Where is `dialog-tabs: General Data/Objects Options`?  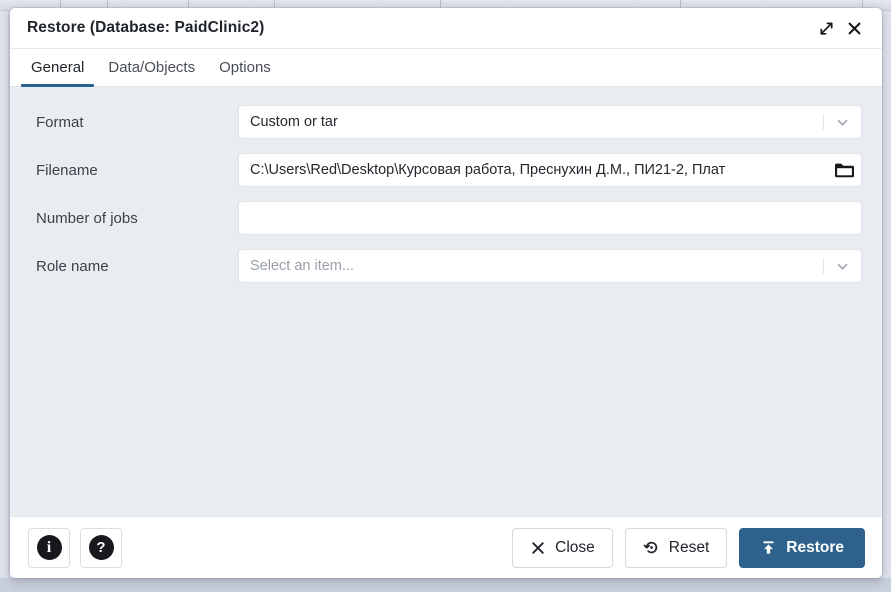 dialog-tabs: General Data/Objects Options is located at coordinates (446, 68).